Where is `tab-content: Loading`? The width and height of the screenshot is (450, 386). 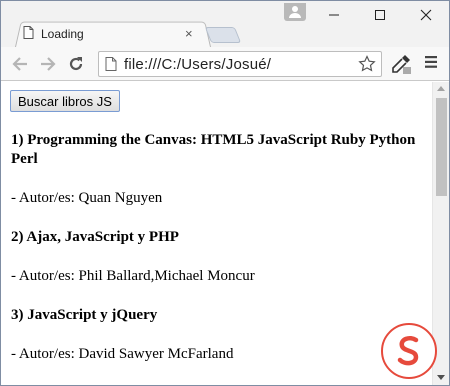 tab-content: Loading is located at coordinates (113, 34).